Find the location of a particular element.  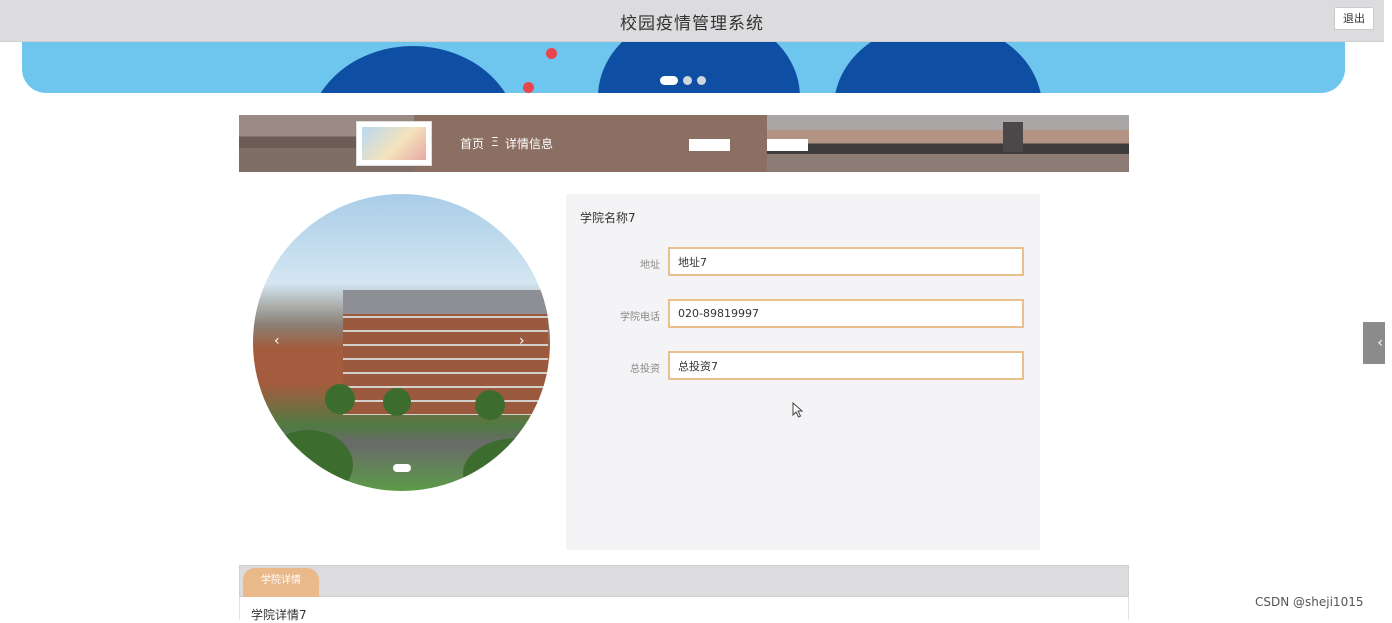

top-bar: 校园疫情管理系统 退出 is located at coordinates (692, 21).